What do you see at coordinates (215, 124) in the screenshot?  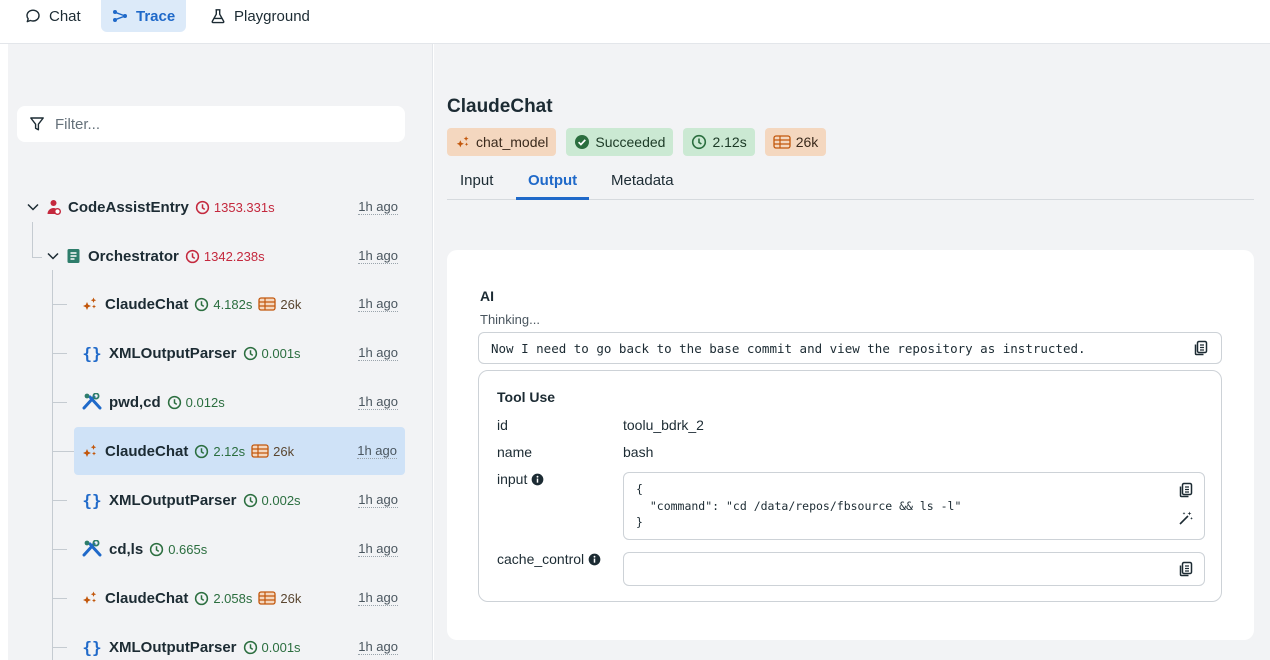 I see `filter-input` at bounding box center [215, 124].